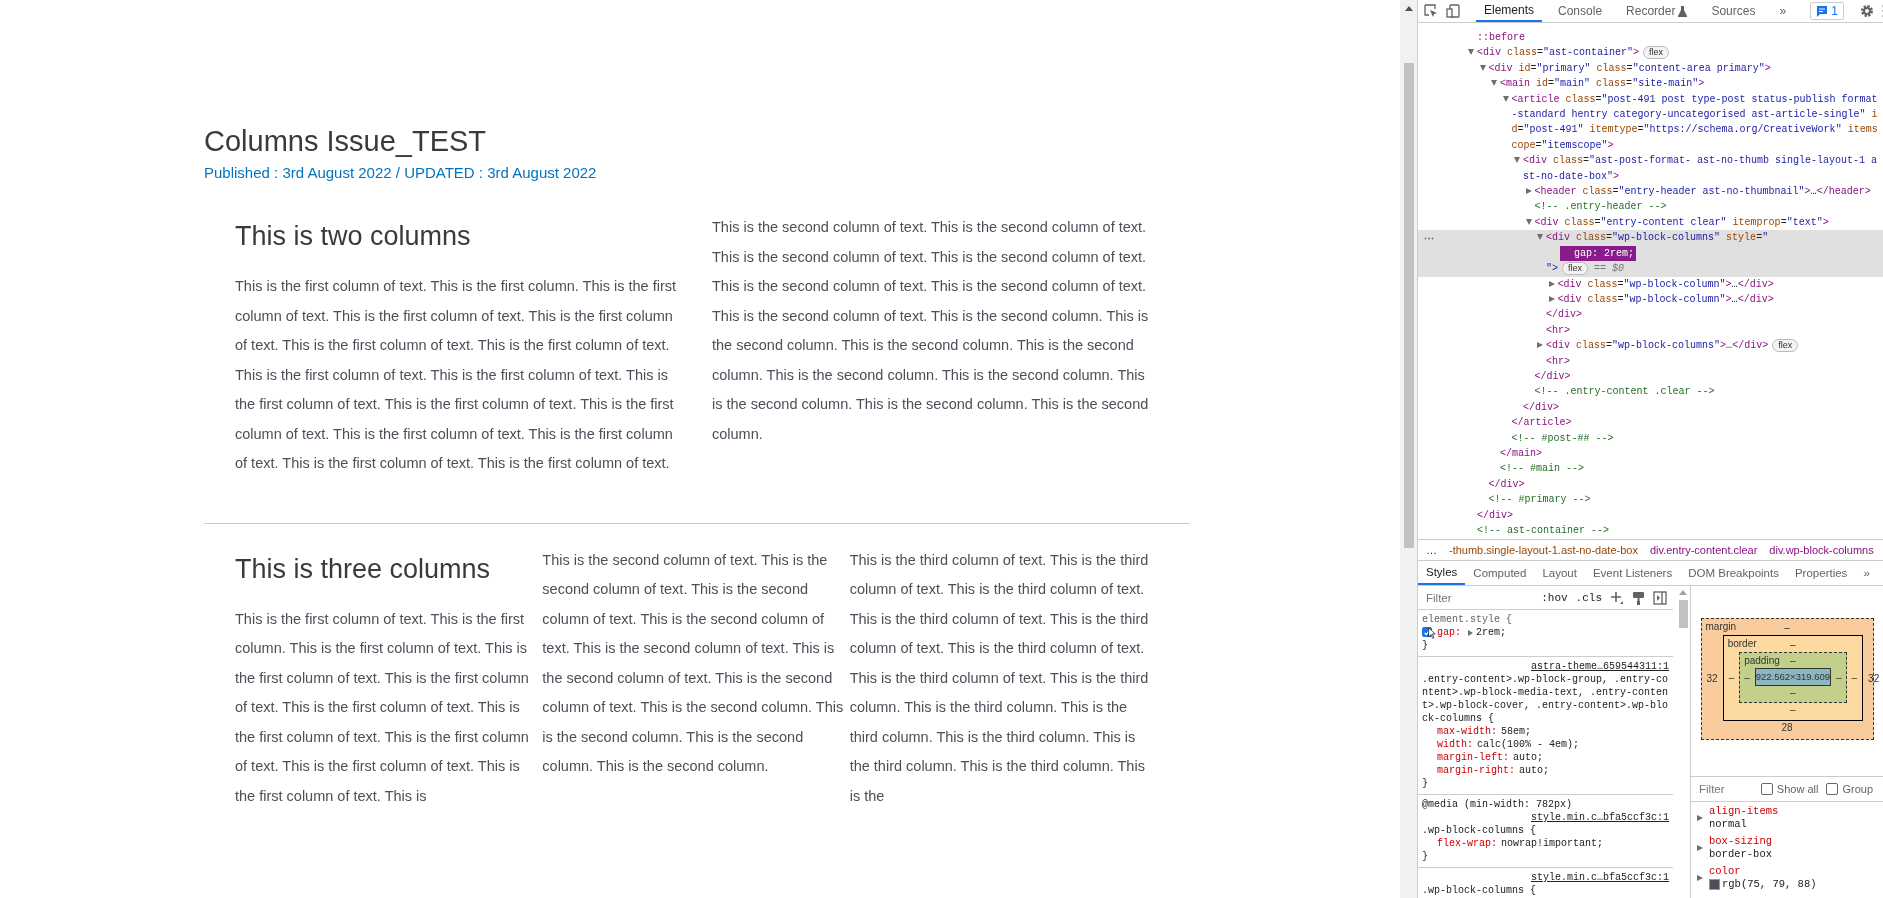 The width and height of the screenshot is (1883, 898). Describe the element at coordinates (1702, 192) in the screenshot. I see `element-tag: <header class="entry-header ast-no-thumbnail">…</header>` at that location.